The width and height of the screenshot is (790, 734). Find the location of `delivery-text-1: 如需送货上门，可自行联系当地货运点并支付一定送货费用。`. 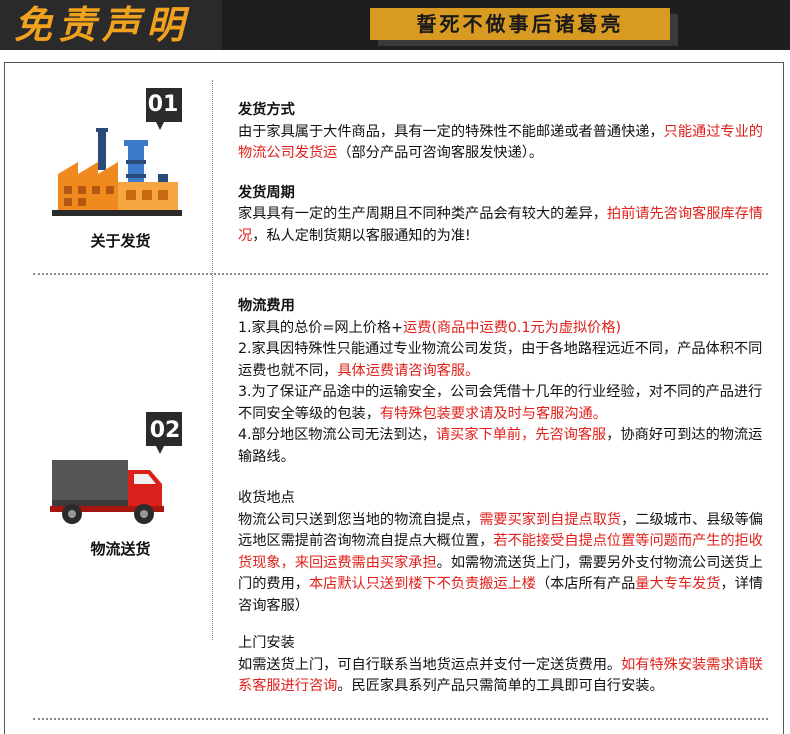

delivery-text-1: 如需送货上门，可自行联系当地货运点并支付一定送货费用。 is located at coordinates (430, 664).